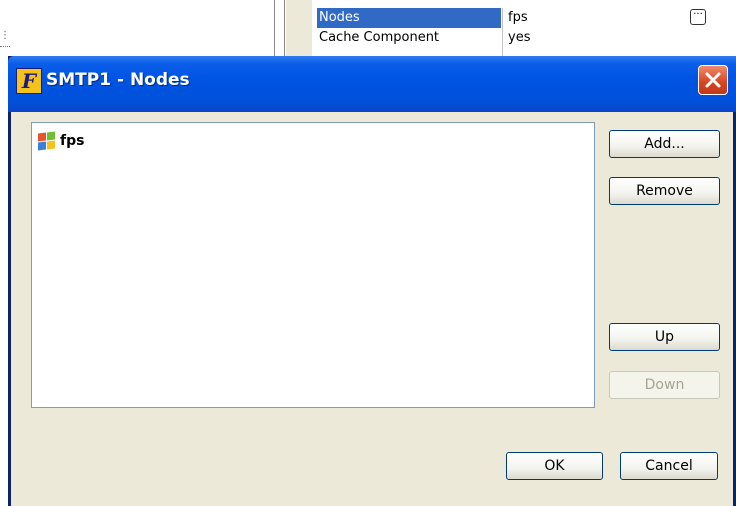 The width and height of the screenshot is (736, 506). What do you see at coordinates (372, 84) in the screenshot?
I see `dialog-titlebar: F SMTP1 - Nodes` at bounding box center [372, 84].